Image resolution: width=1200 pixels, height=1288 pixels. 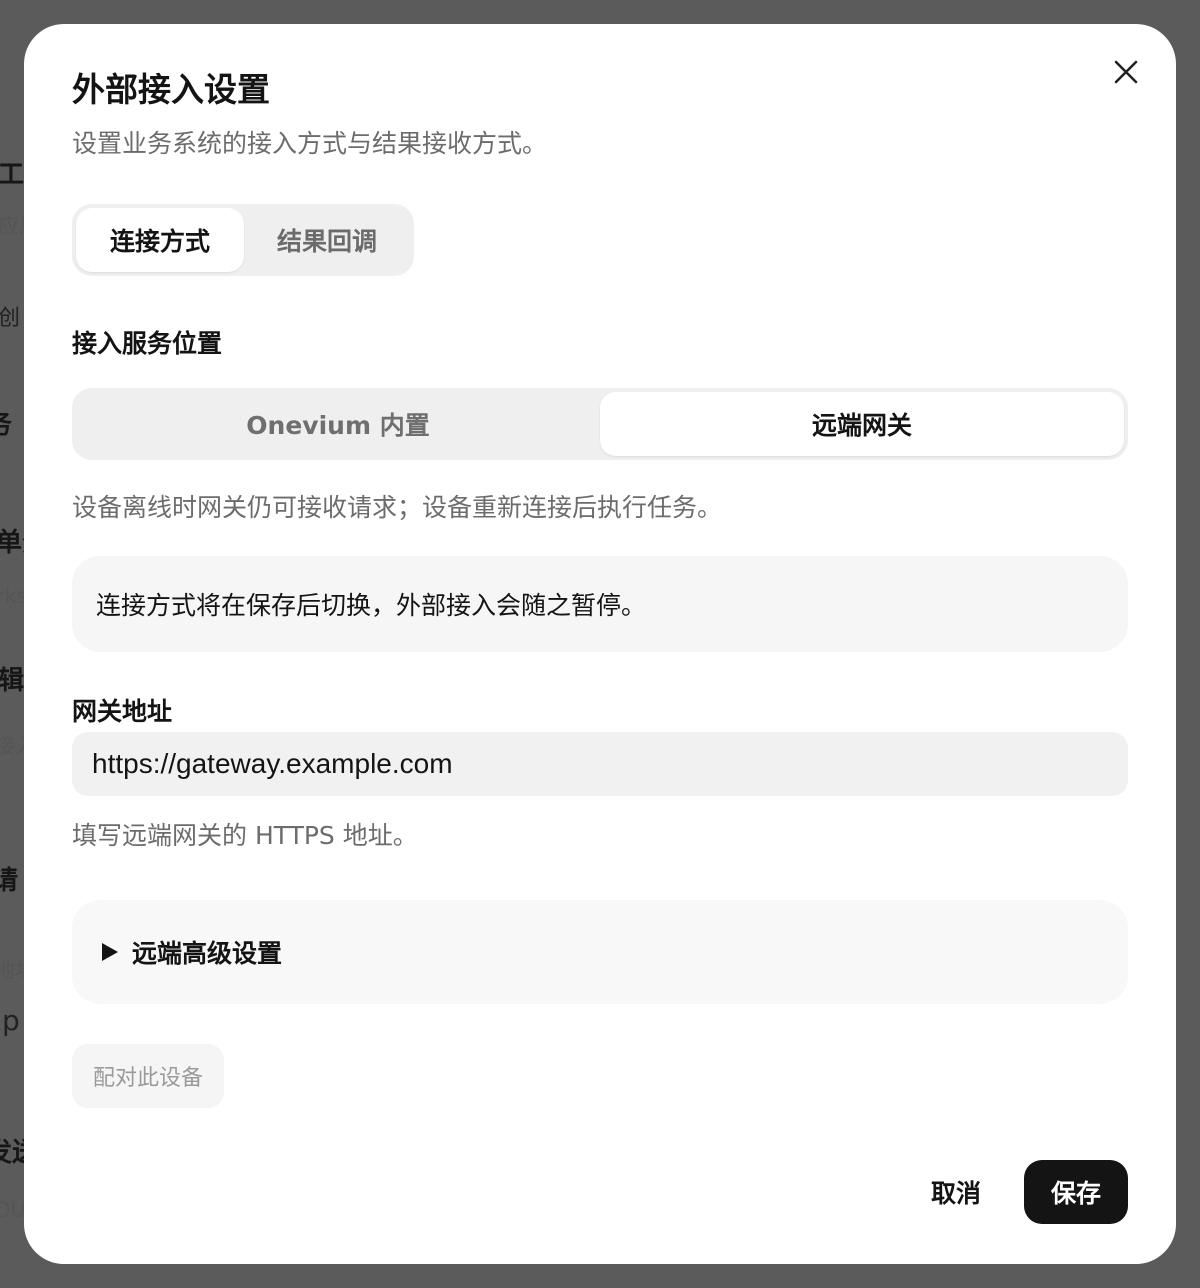 I want to click on background-text: 工, so click(x=12, y=175).